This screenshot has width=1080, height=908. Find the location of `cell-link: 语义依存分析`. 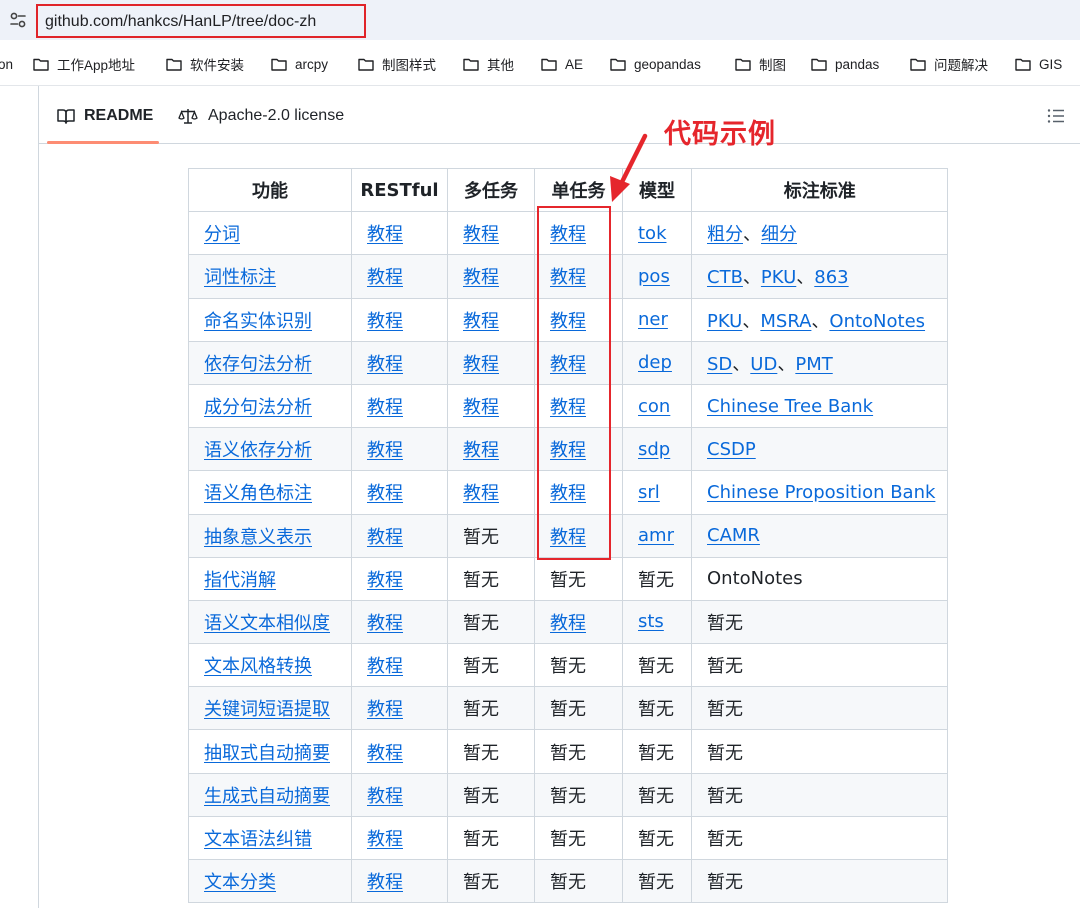

cell-link: 语义依存分析 is located at coordinates (258, 450).